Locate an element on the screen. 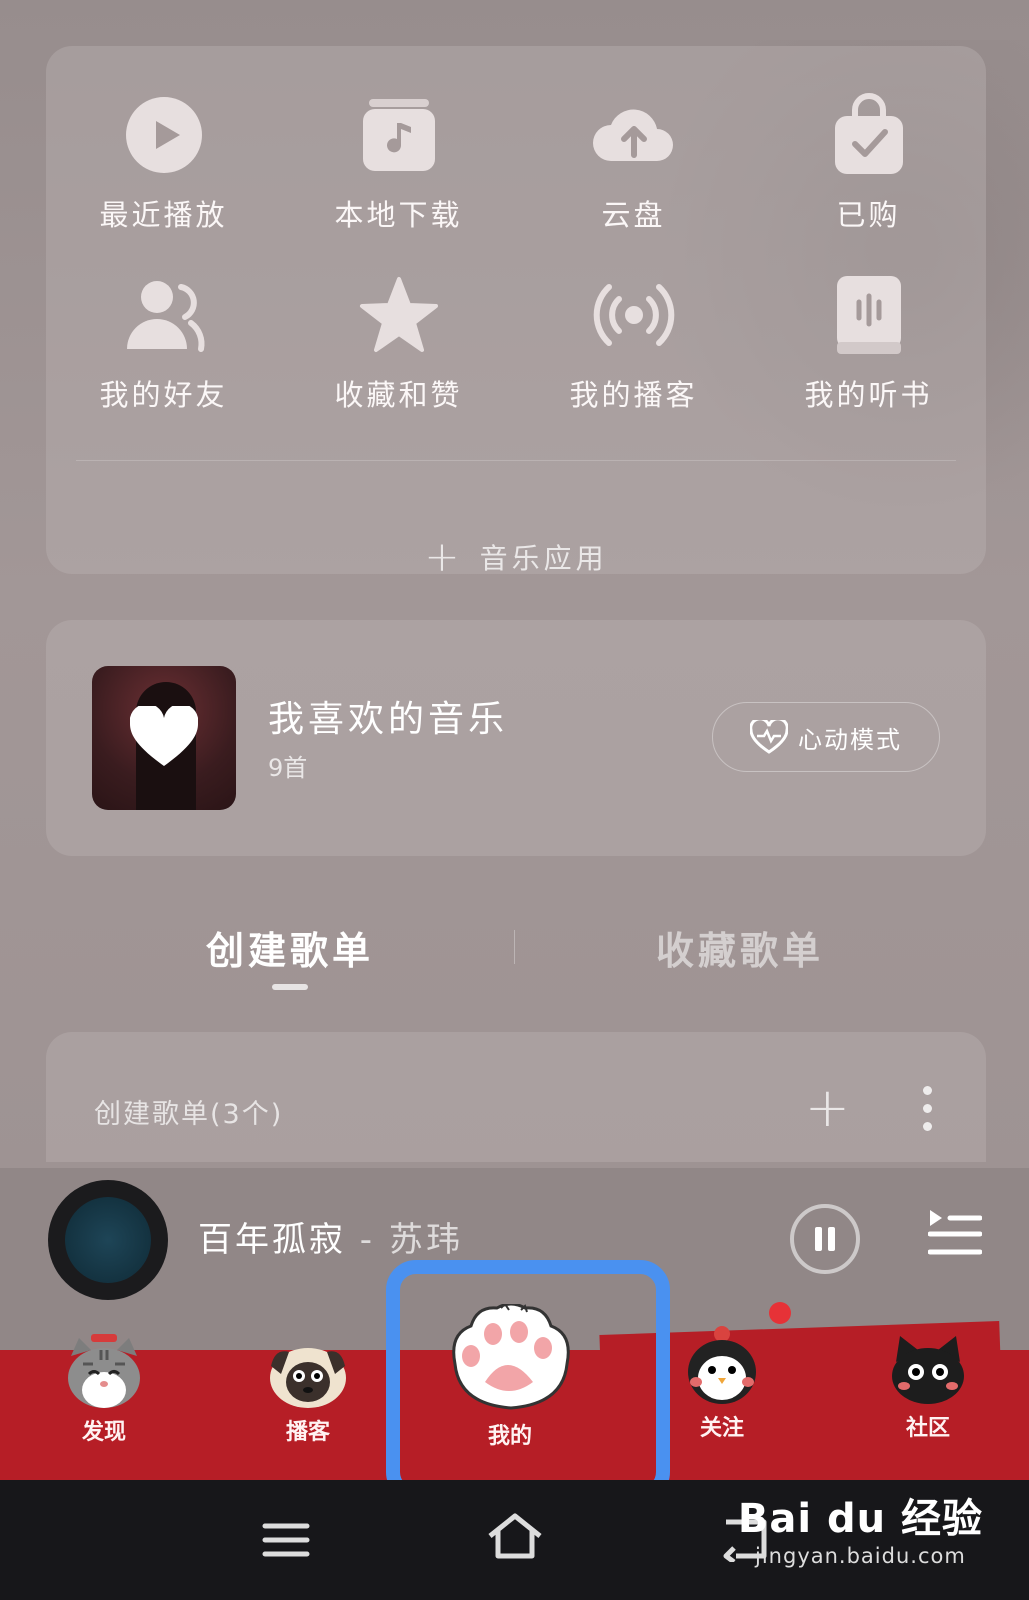  nav-mine: 我的 is located at coordinates (510, 1377).